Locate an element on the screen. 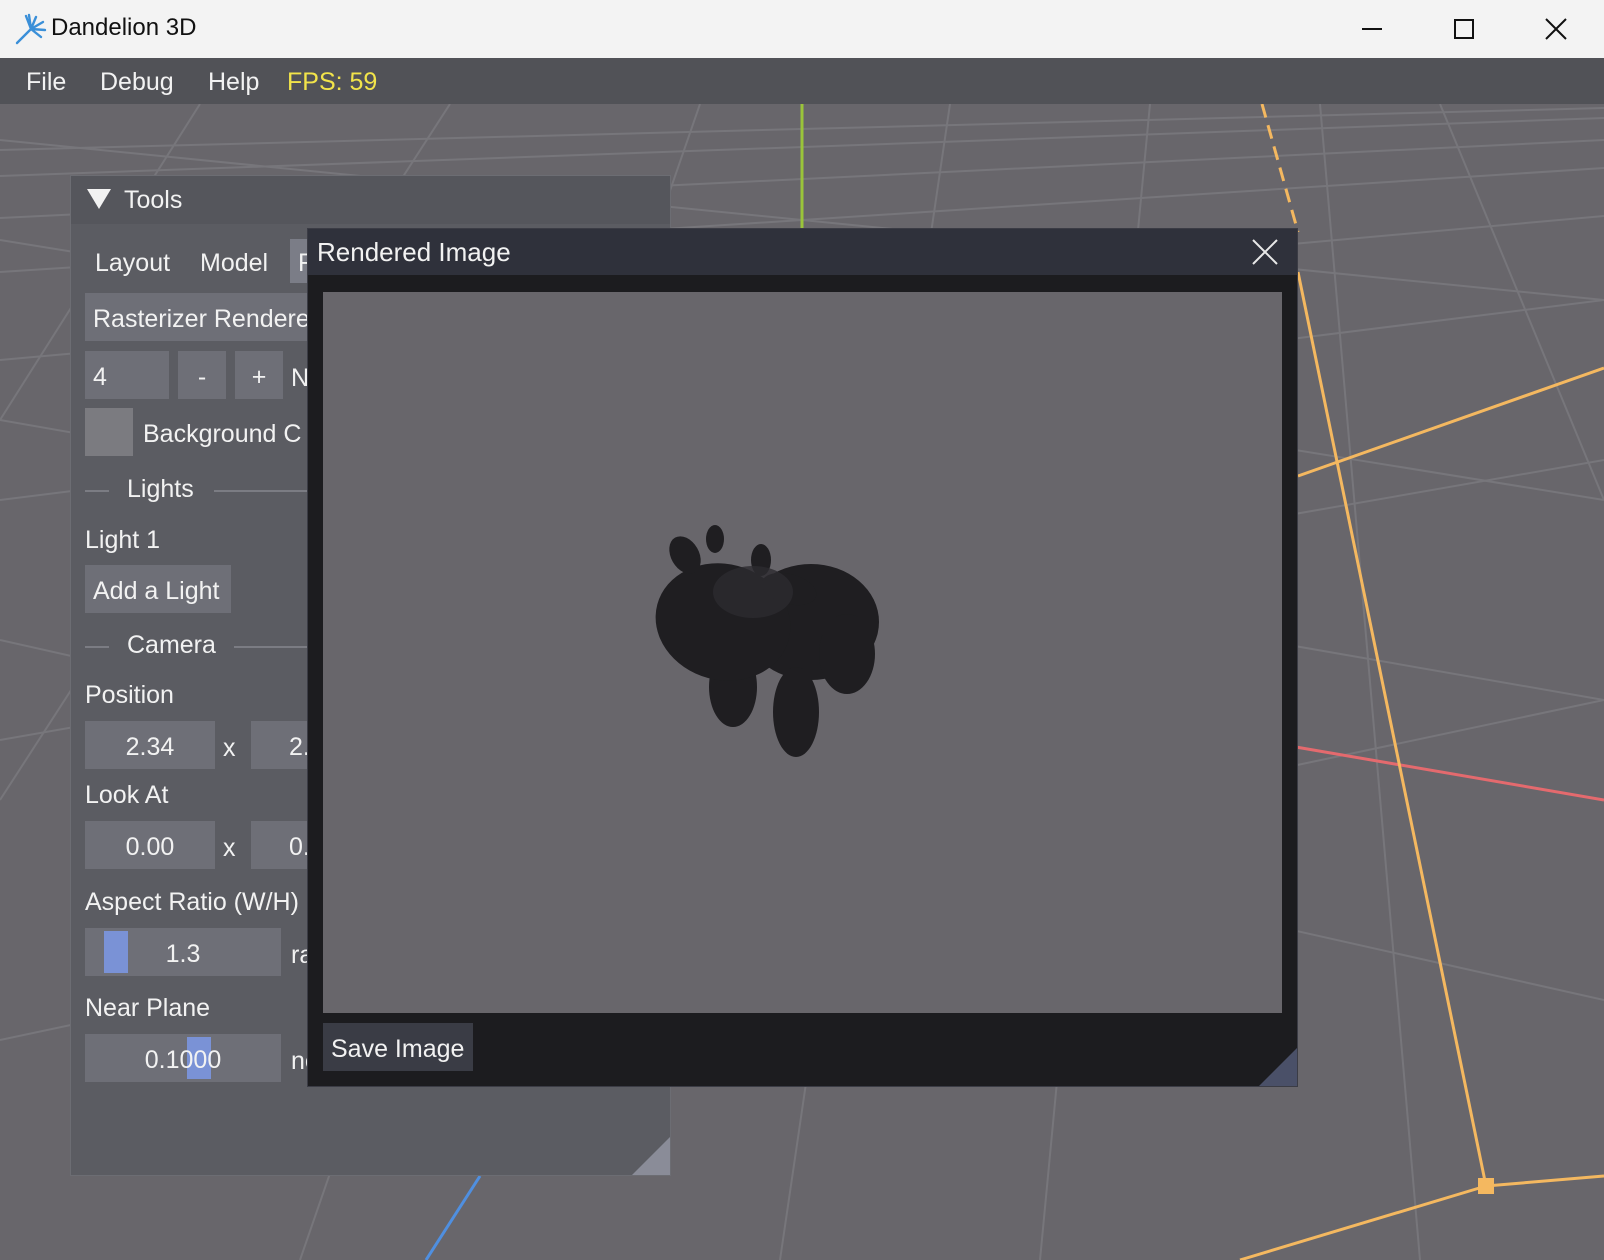 This screenshot has height=1260, width=1604. samples-plus-label: + is located at coordinates (259, 377).